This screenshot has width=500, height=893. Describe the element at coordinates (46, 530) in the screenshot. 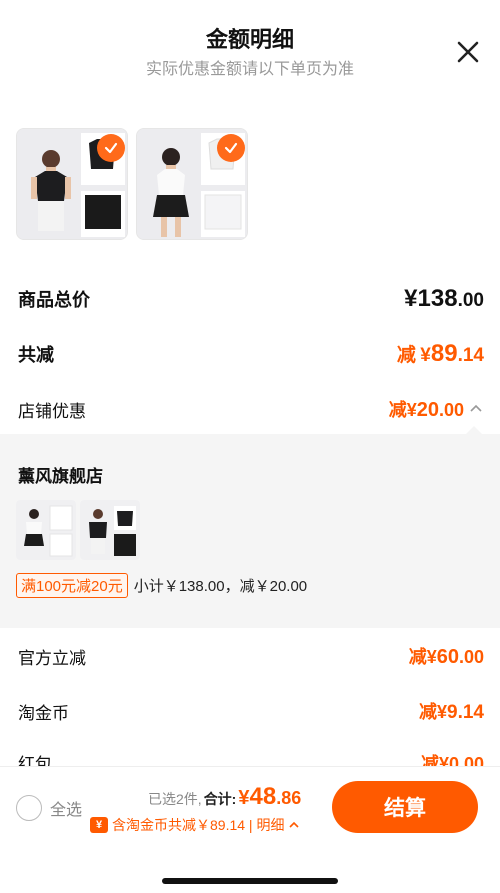

I see `shop-product-image-white` at that location.